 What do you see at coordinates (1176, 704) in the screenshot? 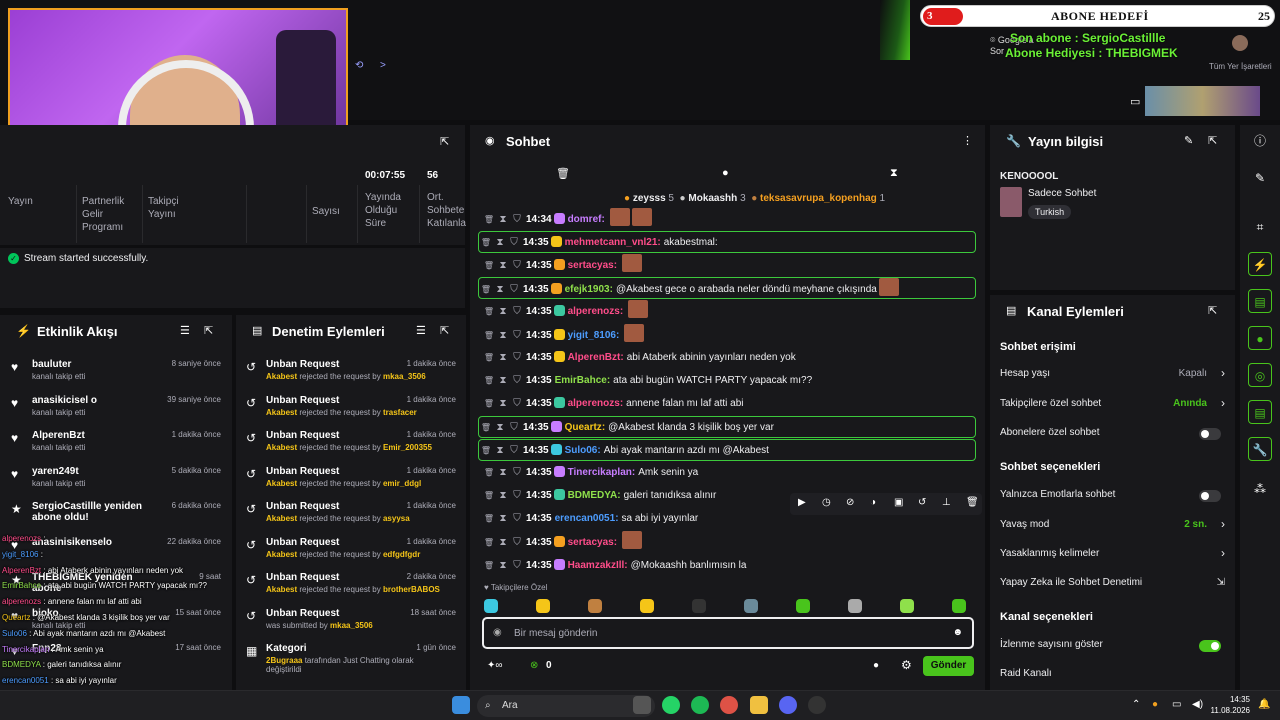
I see `network-icon: ▭` at bounding box center [1176, 704].